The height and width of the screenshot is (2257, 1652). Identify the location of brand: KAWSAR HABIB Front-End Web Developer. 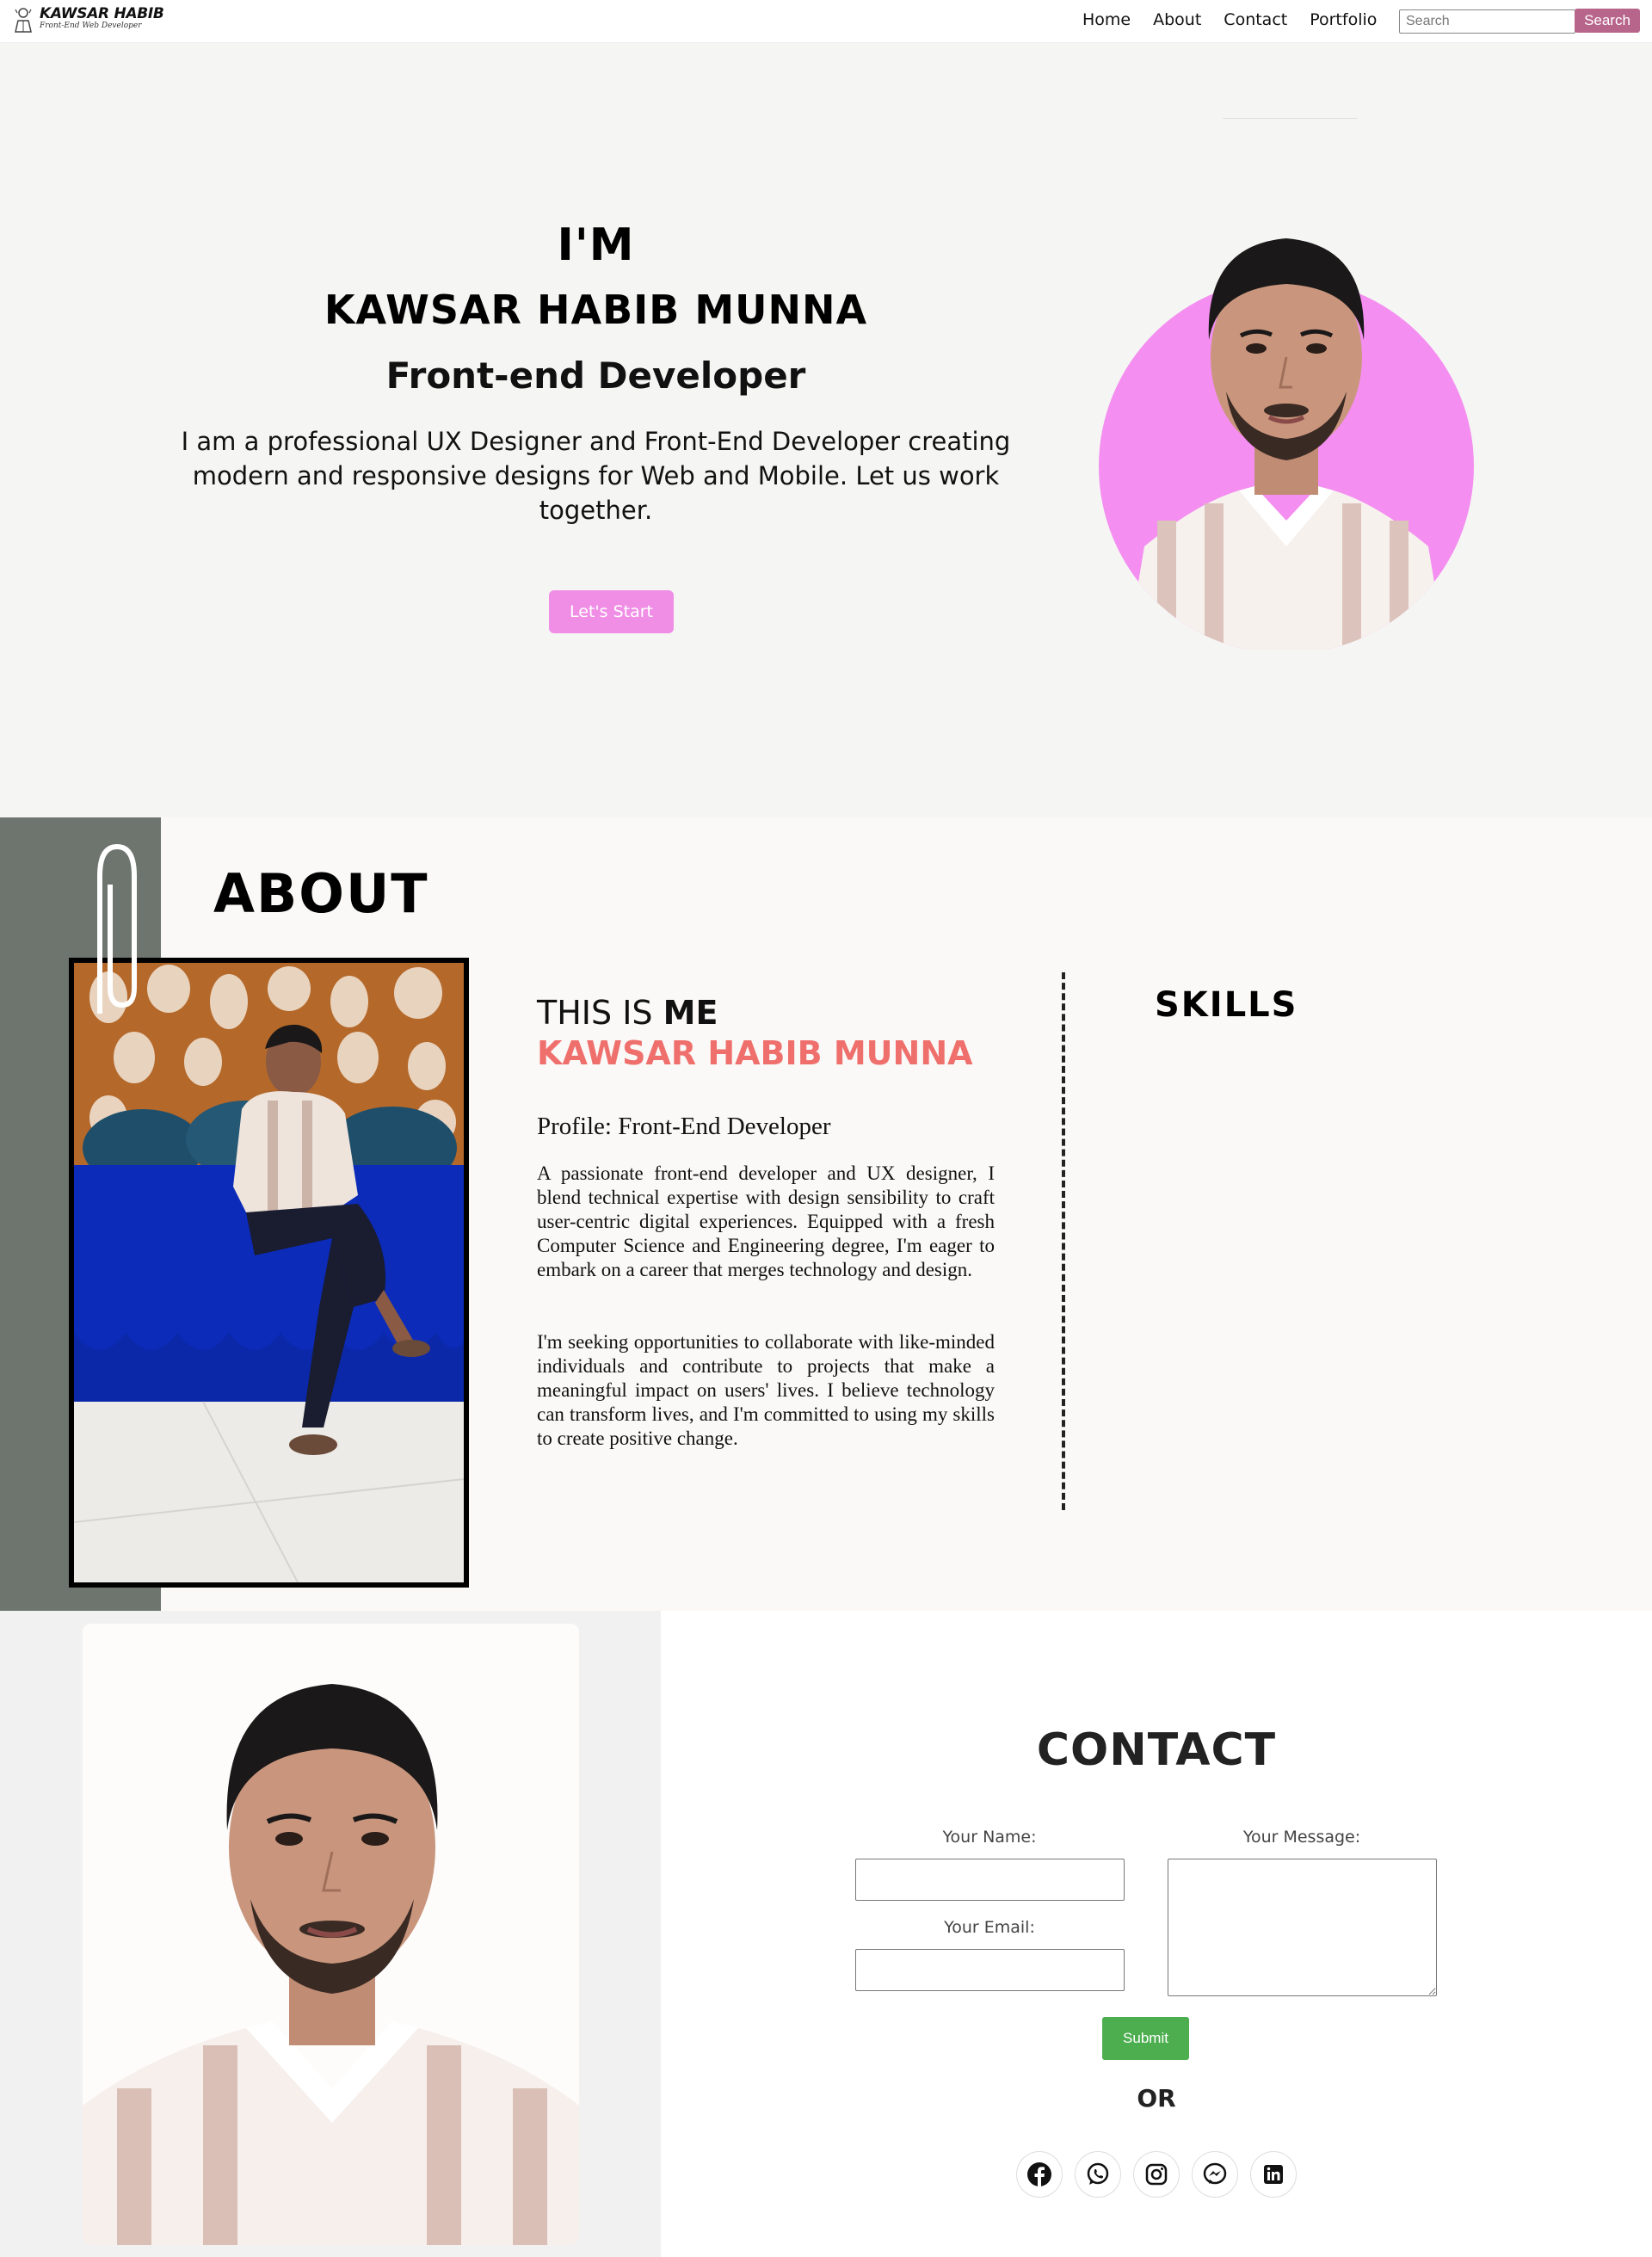
(88, 20).